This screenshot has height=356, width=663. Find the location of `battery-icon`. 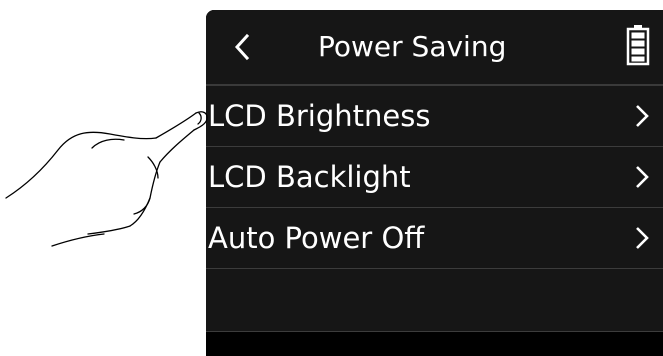

battery-icon is located at coordinates (638, 45).